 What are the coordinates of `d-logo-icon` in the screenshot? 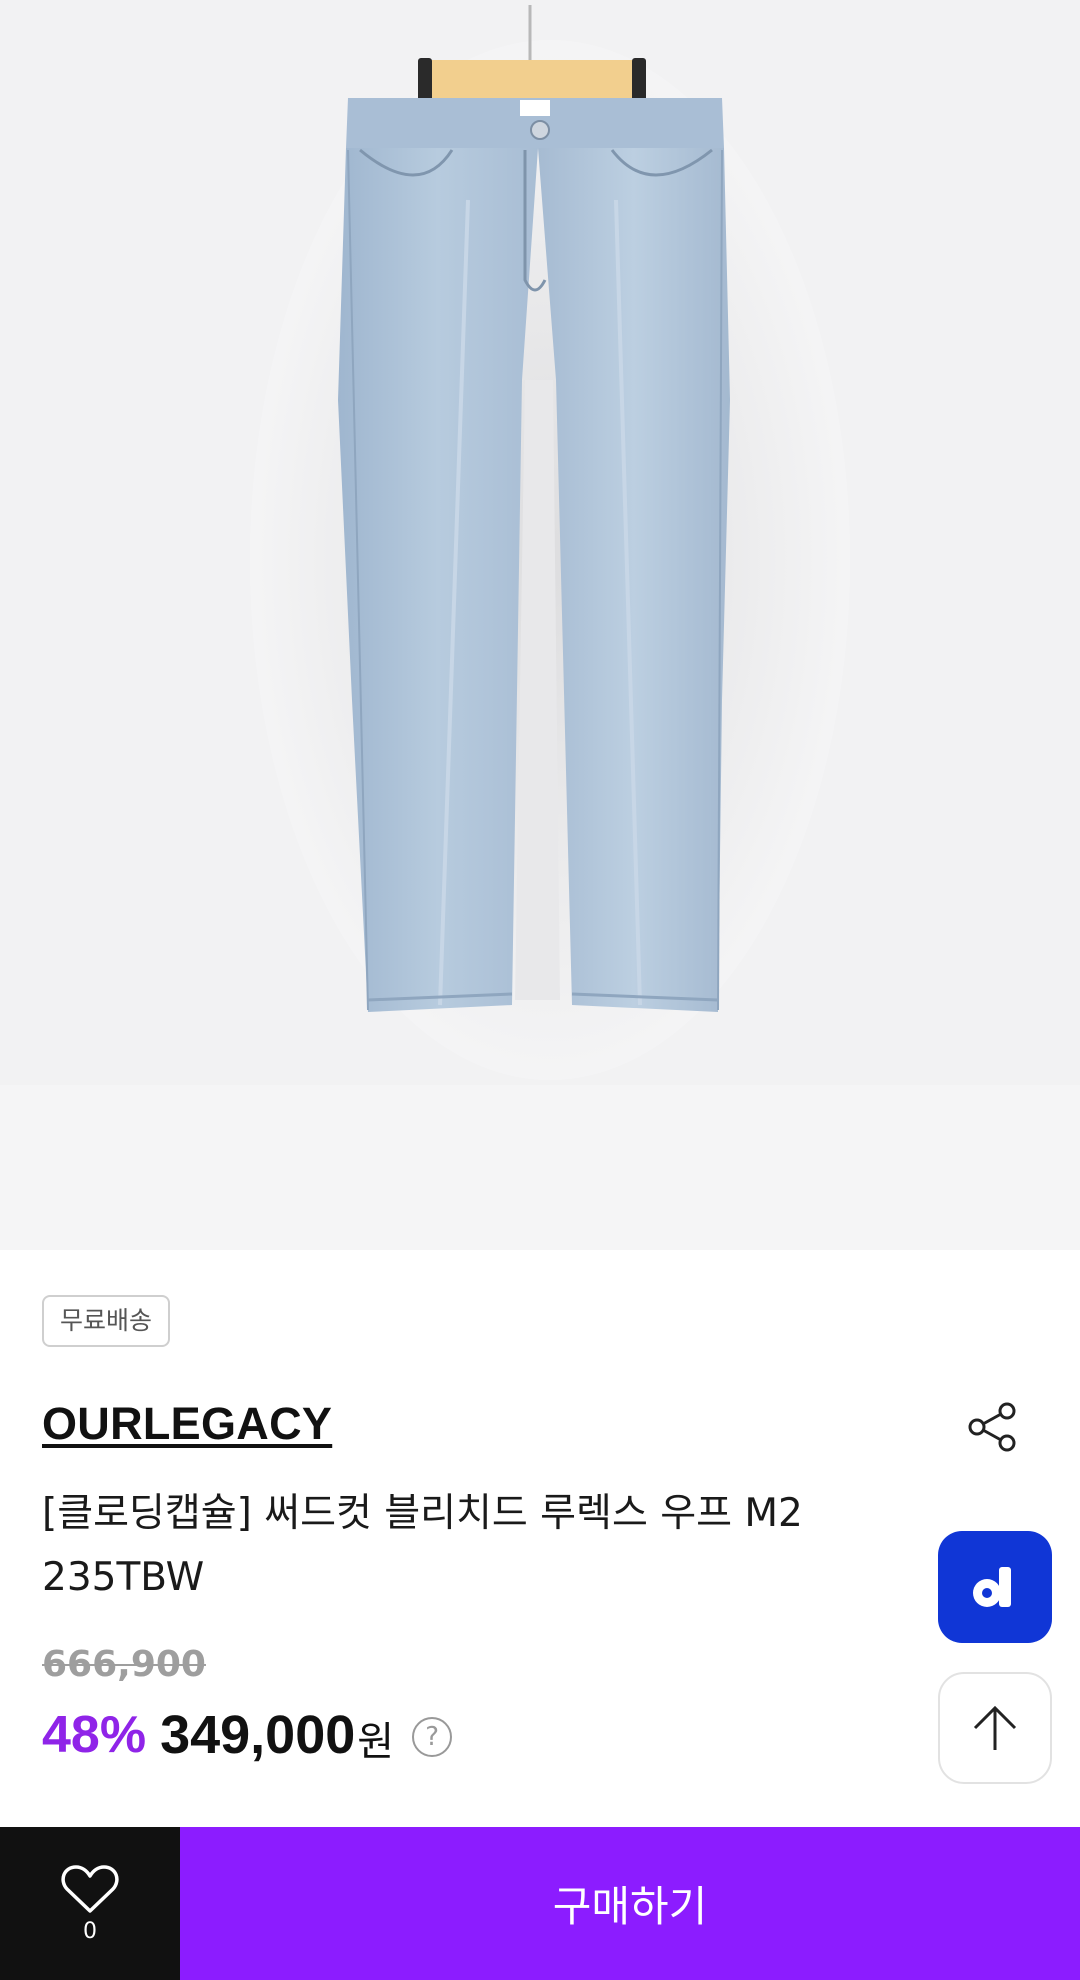 It's located at (992, 1587).